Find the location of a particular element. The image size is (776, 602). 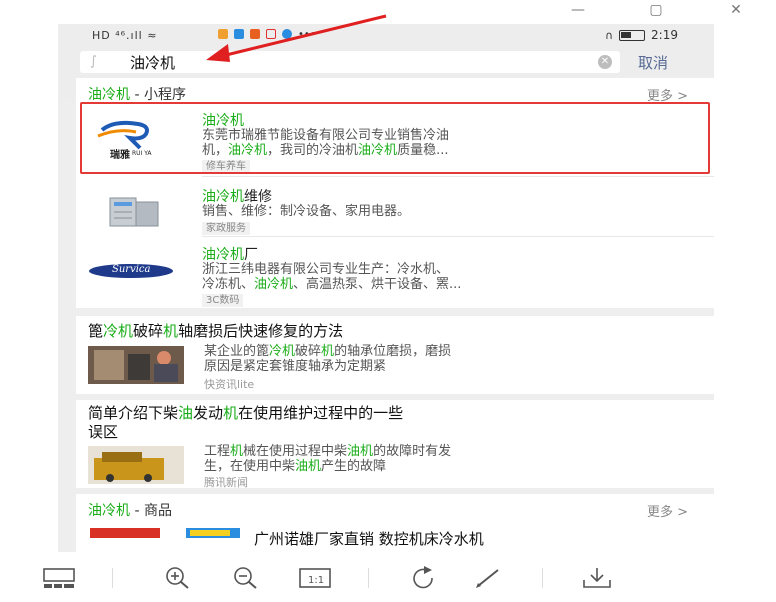

article-snippet: 工程机械在使用过程中柴油机的故障时有发 生，在使用中柴油机产生的故障 is located at coordinates (328, 459).